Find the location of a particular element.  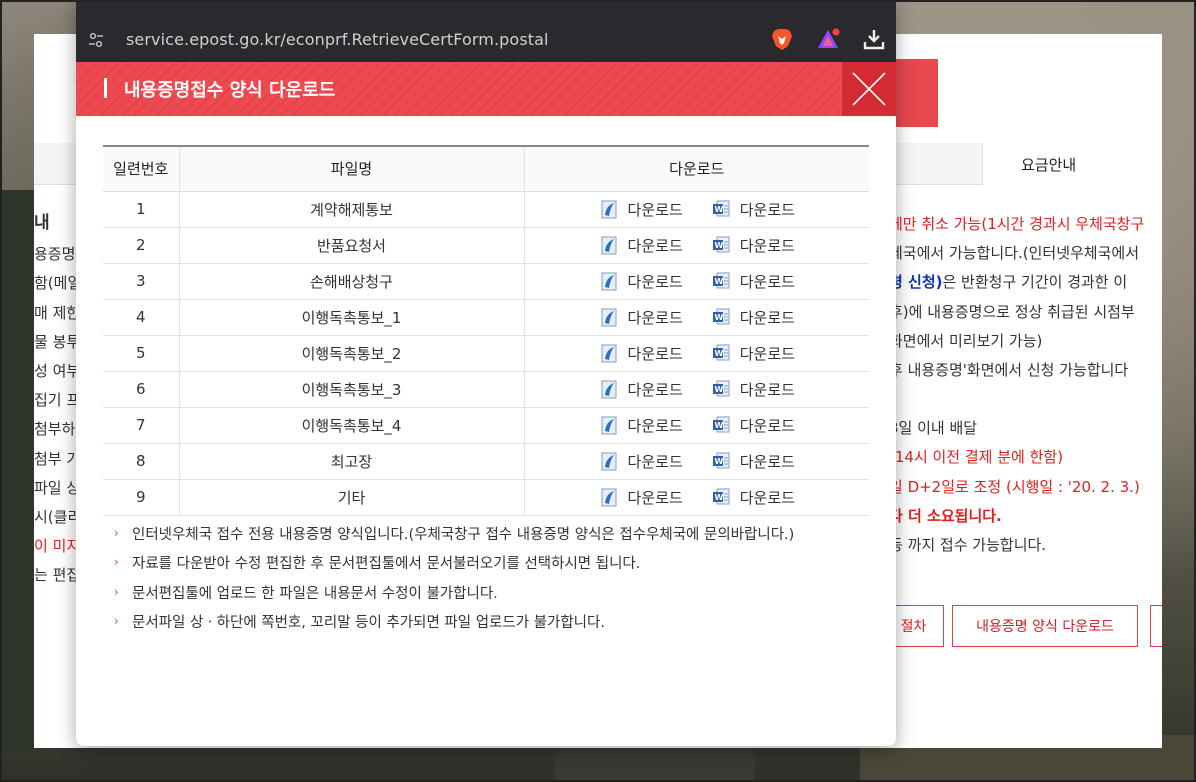

table-row: 3 손해배상청구 다운로드 W 다운로드 is located at coordinates (486, 281).